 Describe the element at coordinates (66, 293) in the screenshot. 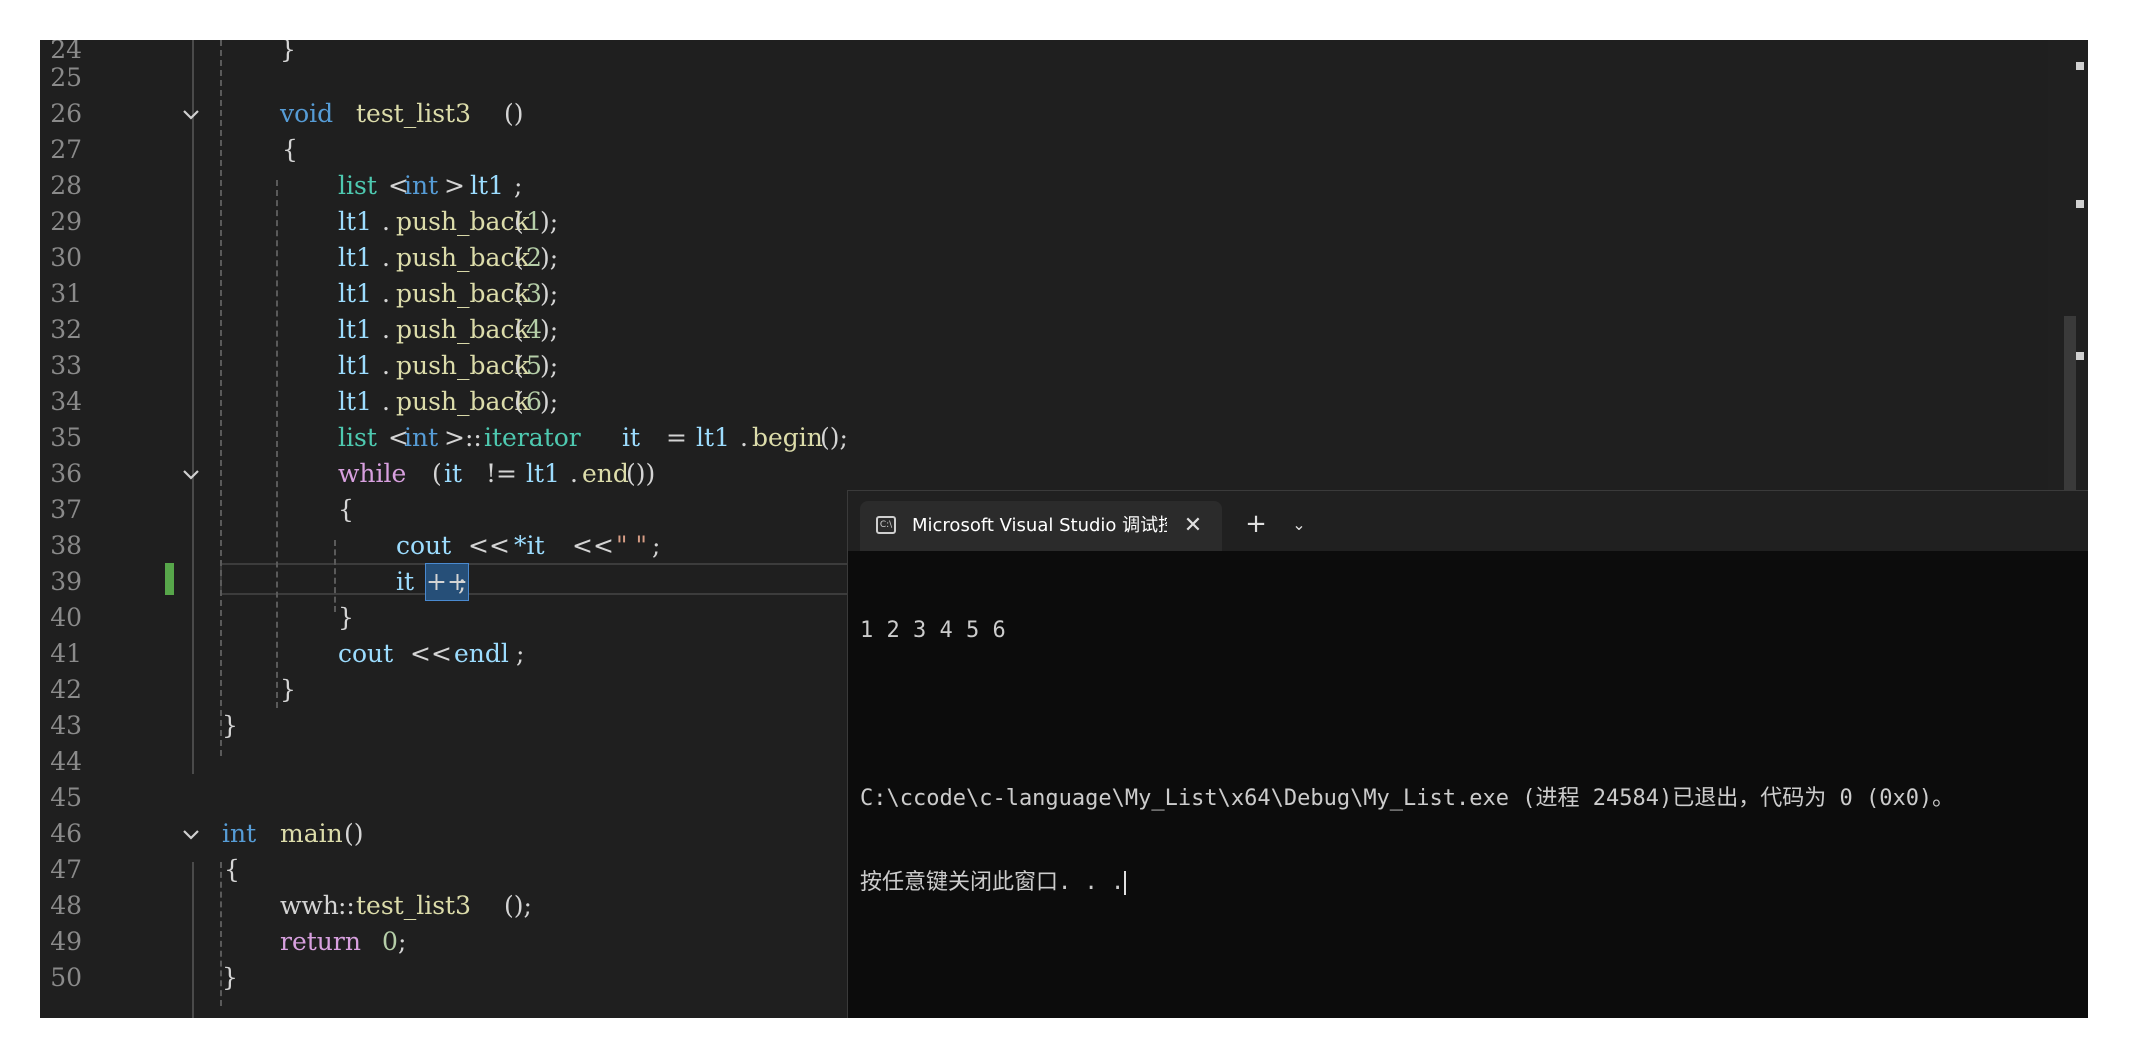

I see `line-number: 31` at that location.